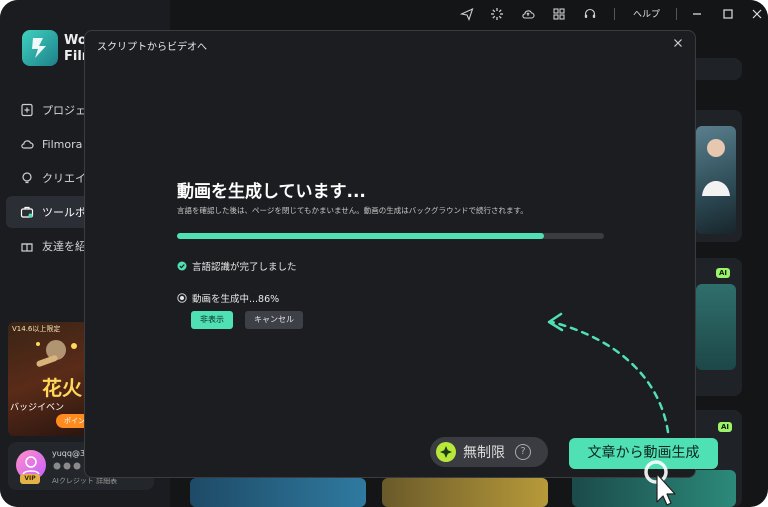 Image resolution: width=768 pixels, height=507 pixels. I want to click on mouse-cursor-icon, so click(660, 483).